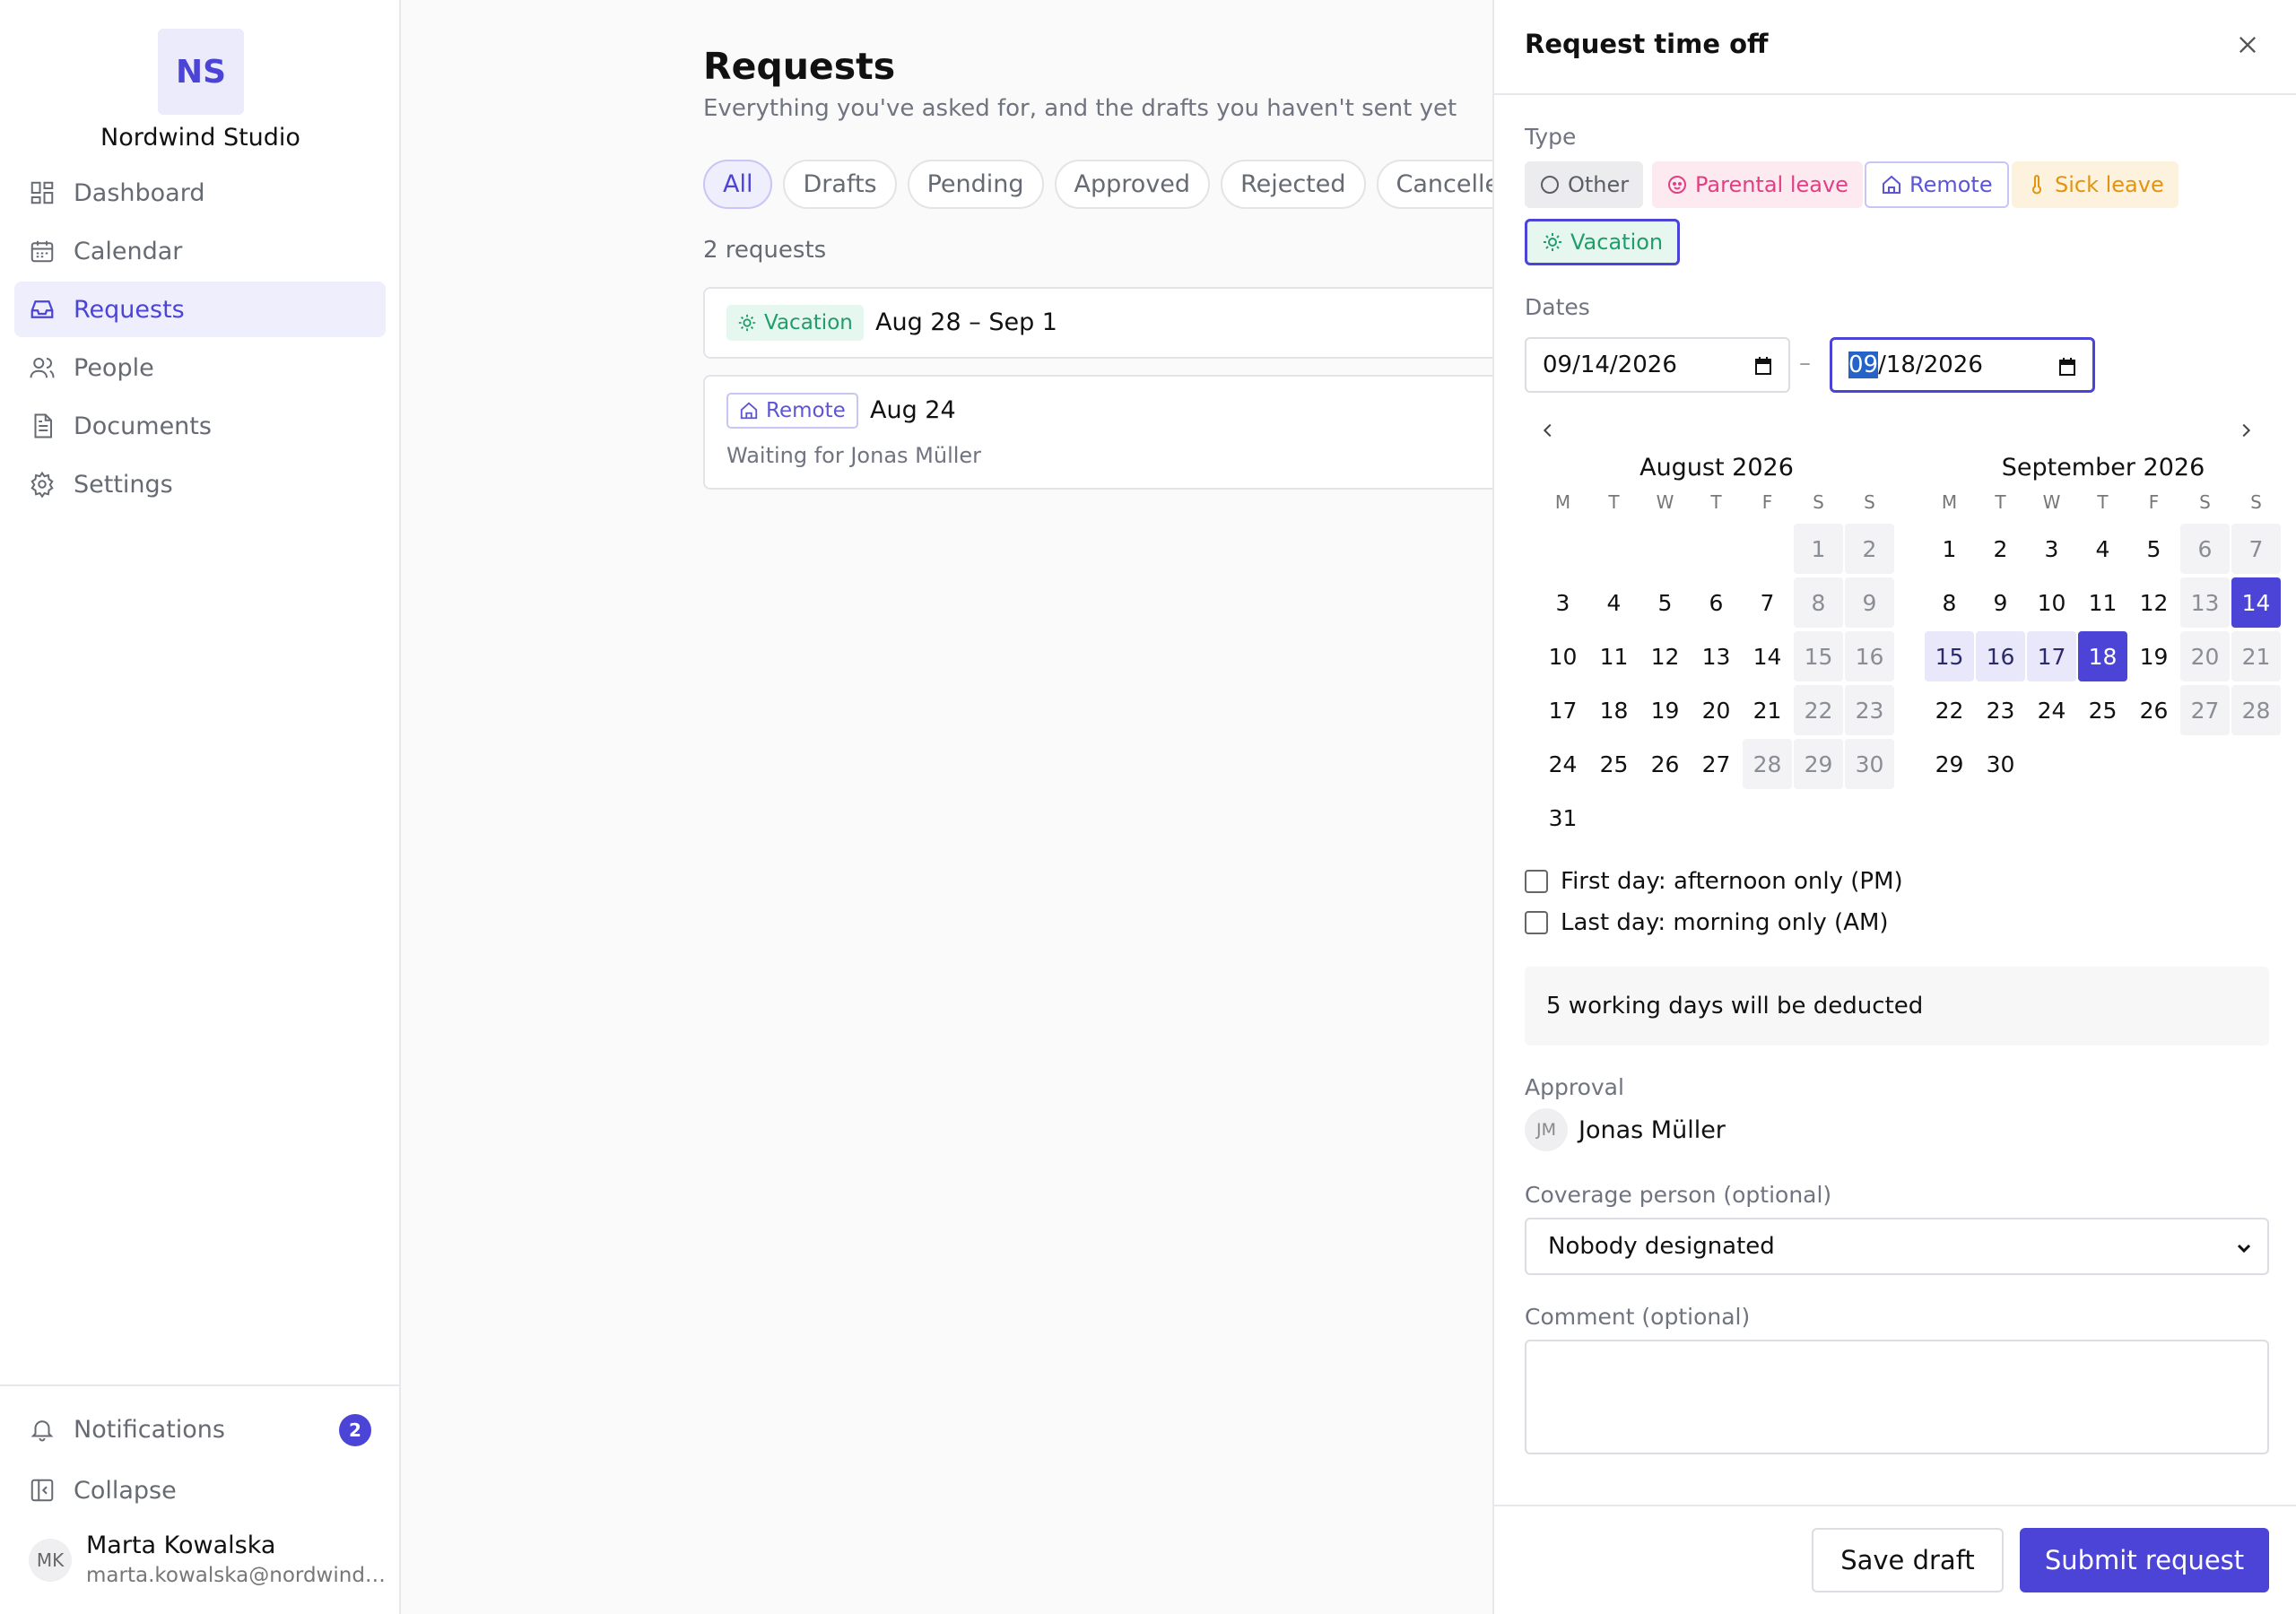  Describe the element at coordinates (1562, 818) in the screenshot. I see `calendar-day: 31` at that location.